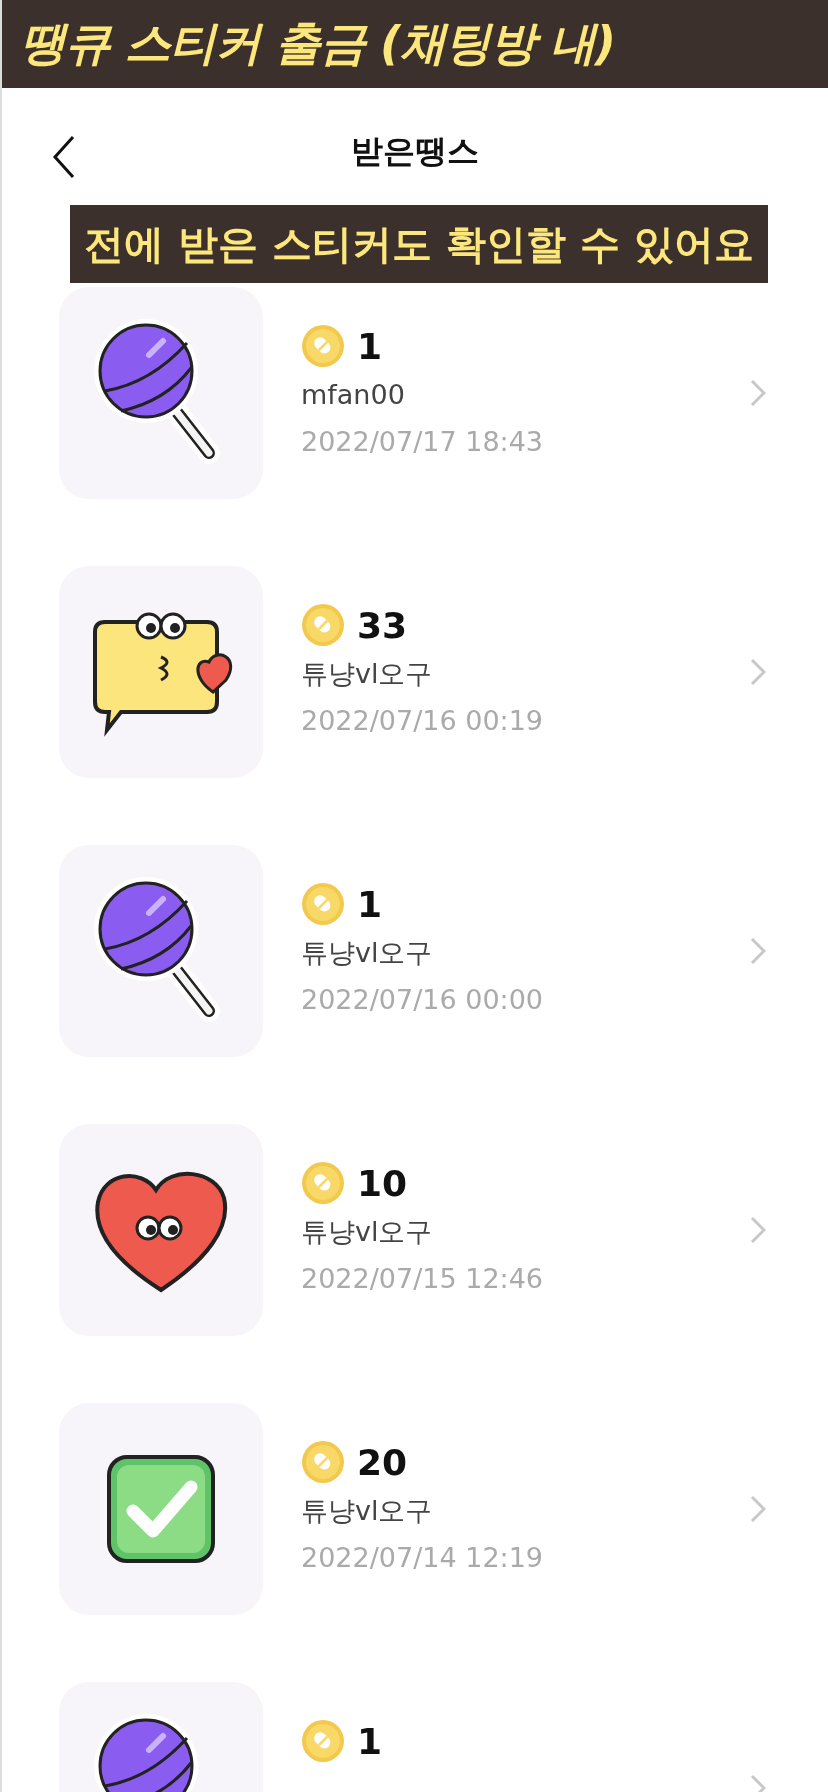 The height and width of the screenshot is (1792, 828). Describe the element at coordinates (422, 1000) in the screenshot. I see `received-date: 2022/07/16 00:00` at that location.